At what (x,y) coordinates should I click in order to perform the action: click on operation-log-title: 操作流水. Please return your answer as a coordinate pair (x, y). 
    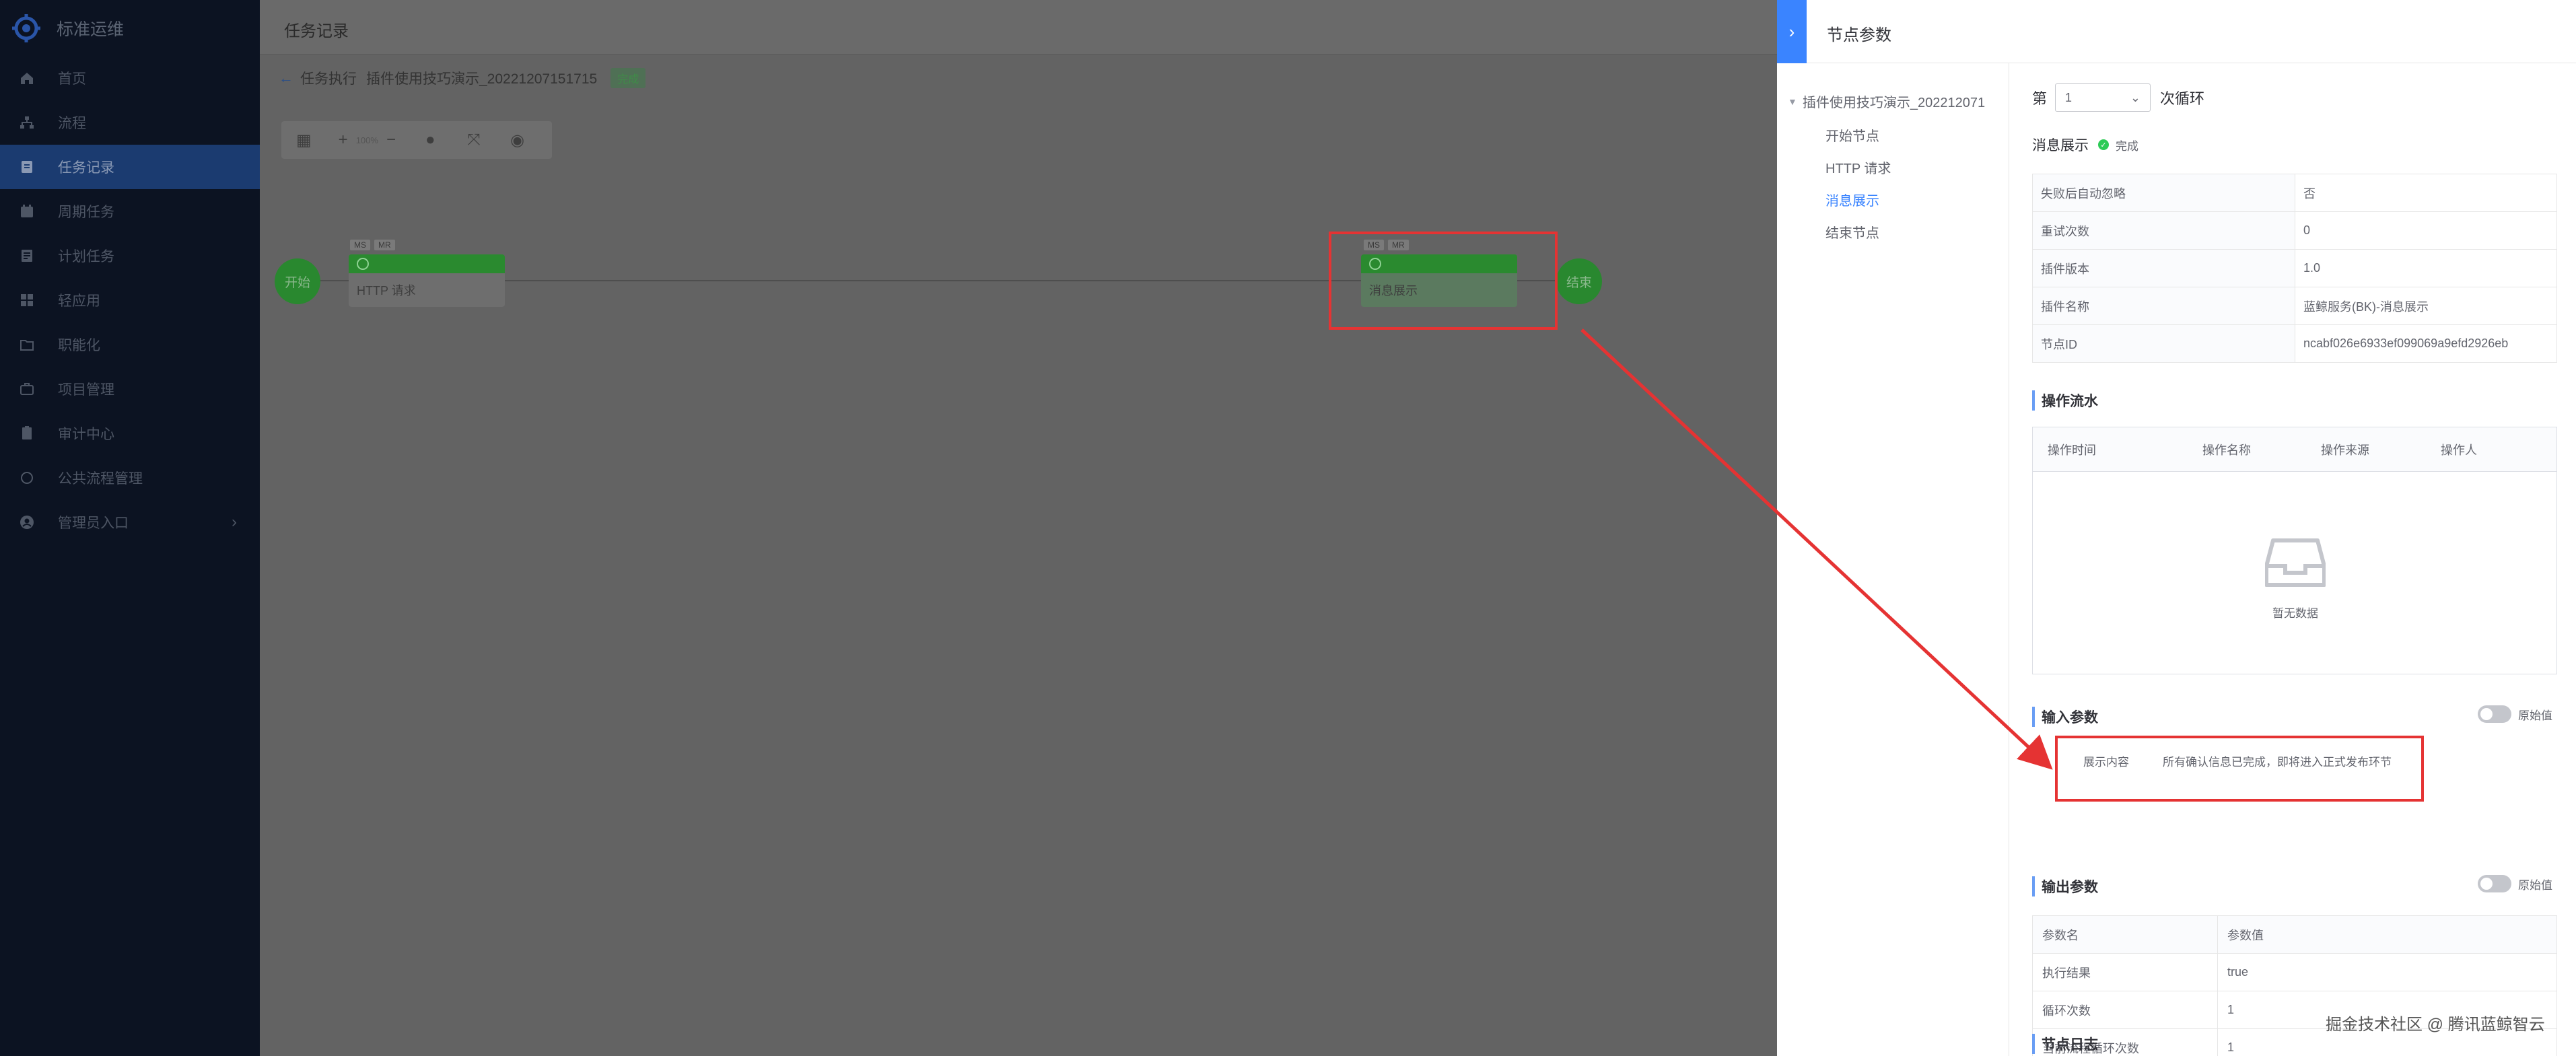
    Looking at the image, I should click on (2065, 401).